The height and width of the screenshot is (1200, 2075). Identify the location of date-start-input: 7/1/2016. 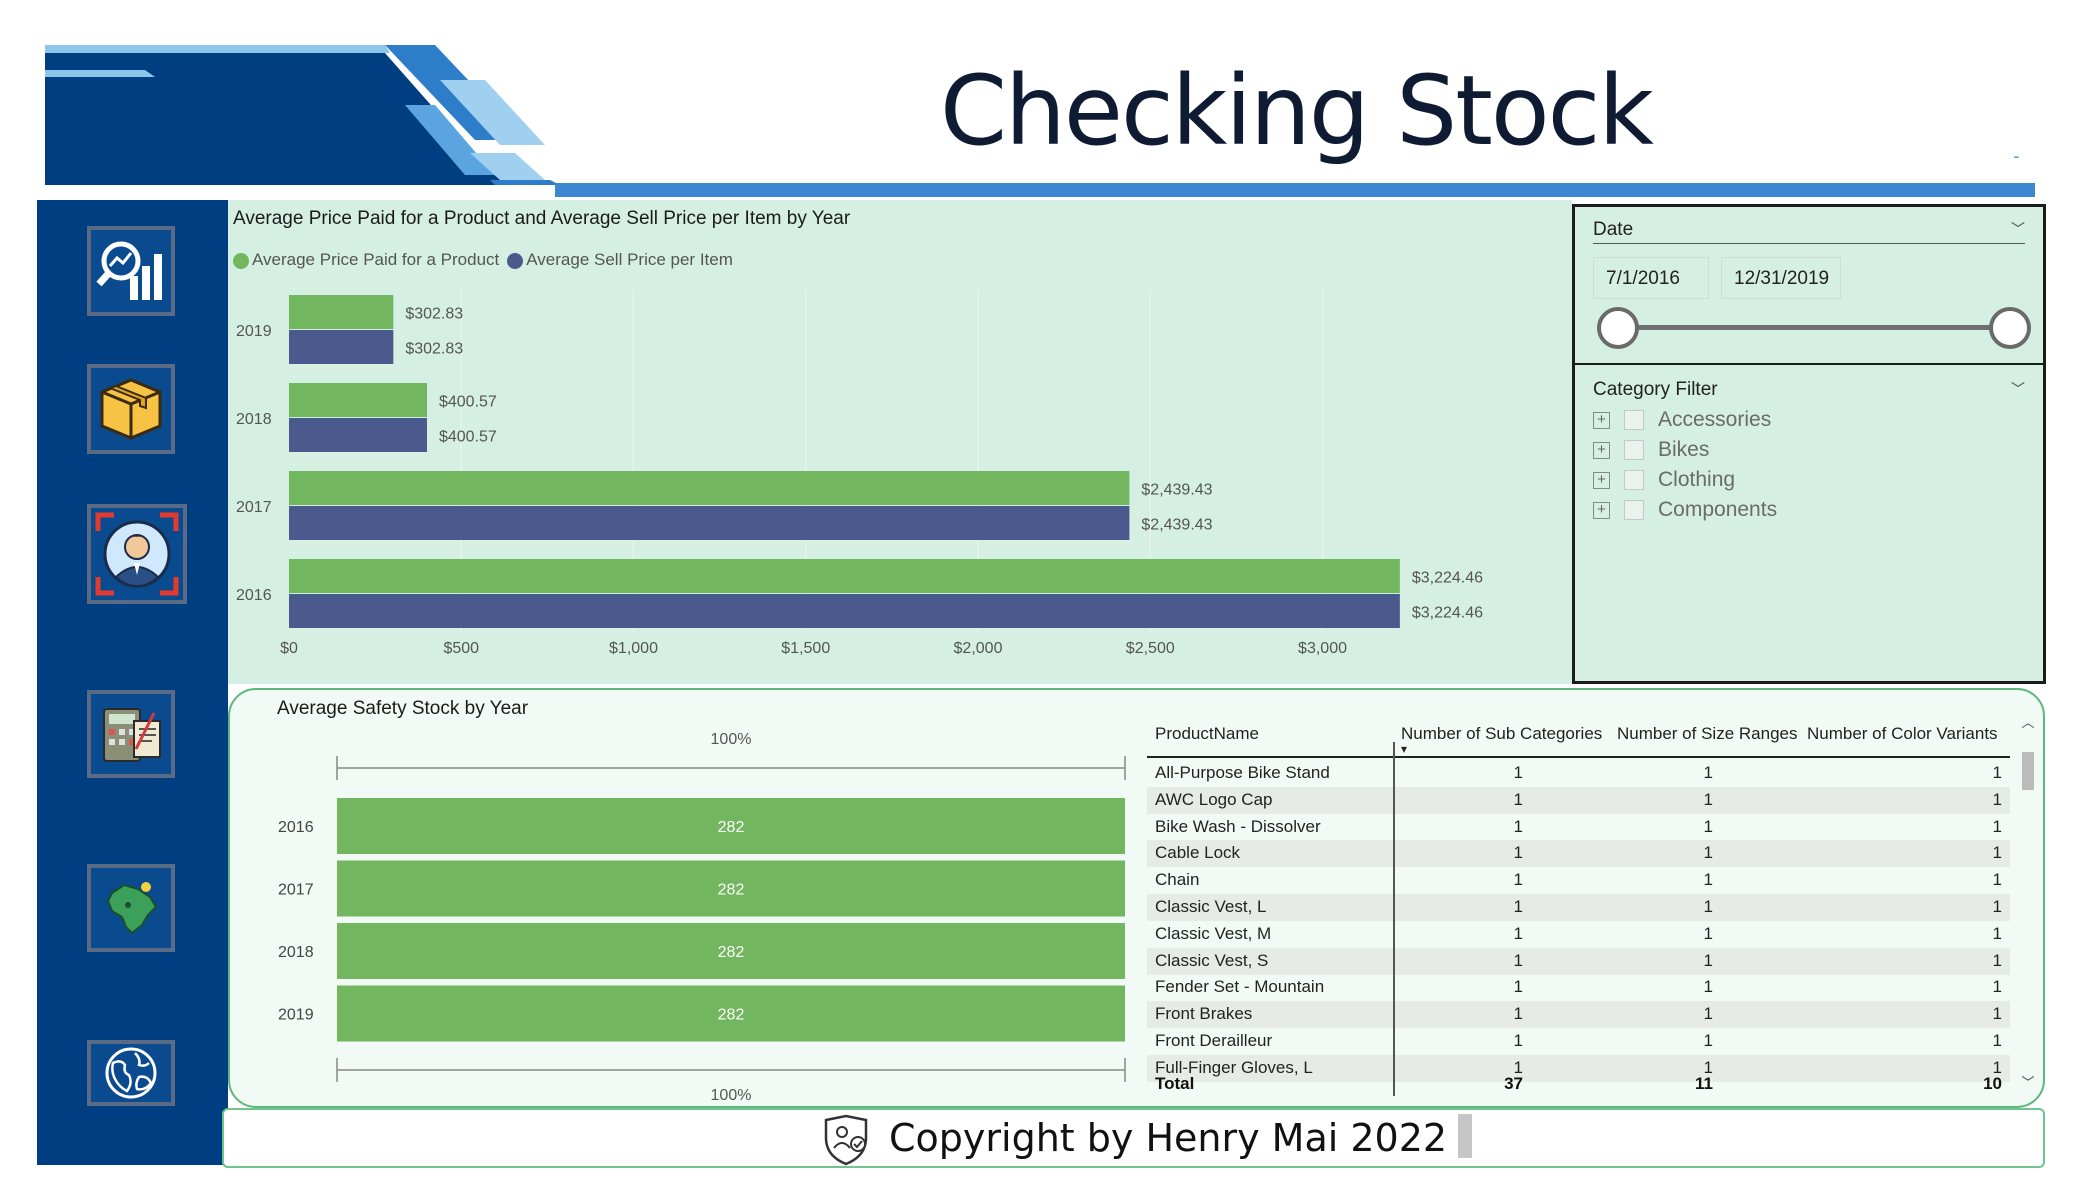
(1651, 278).